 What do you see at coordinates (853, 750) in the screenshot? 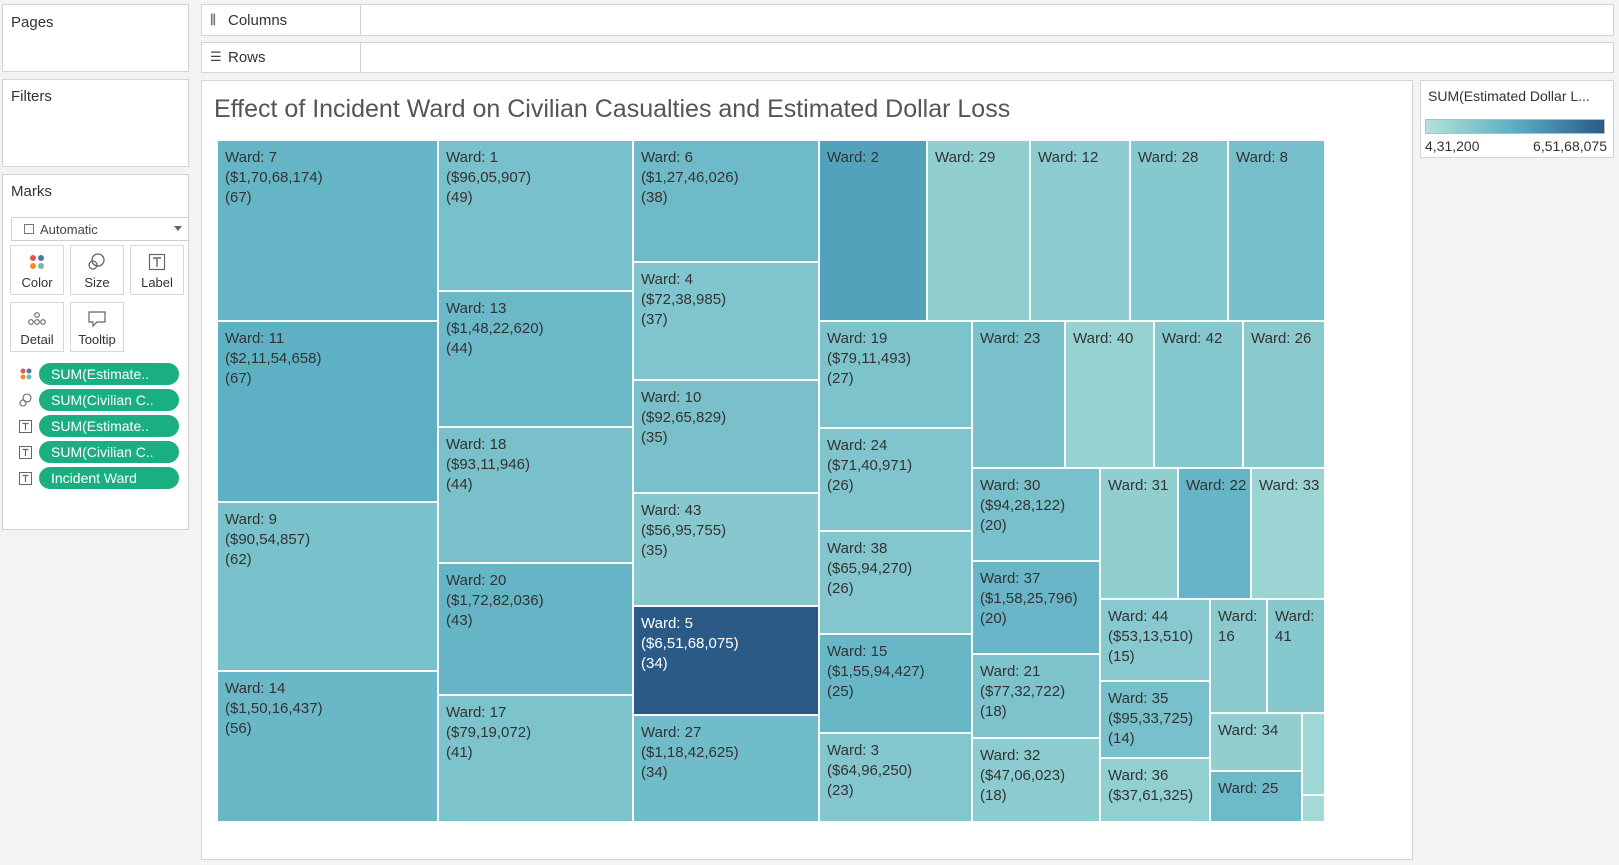
I see `cell-ward-label: Ward: 3` at bounding box center [853, 750].